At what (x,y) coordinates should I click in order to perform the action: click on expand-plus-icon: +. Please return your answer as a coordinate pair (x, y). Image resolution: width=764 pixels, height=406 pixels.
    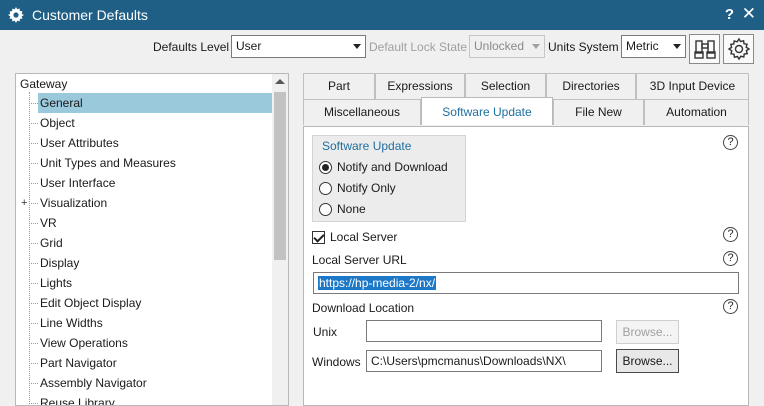
    Looking at the image, I should click on (24, 203).